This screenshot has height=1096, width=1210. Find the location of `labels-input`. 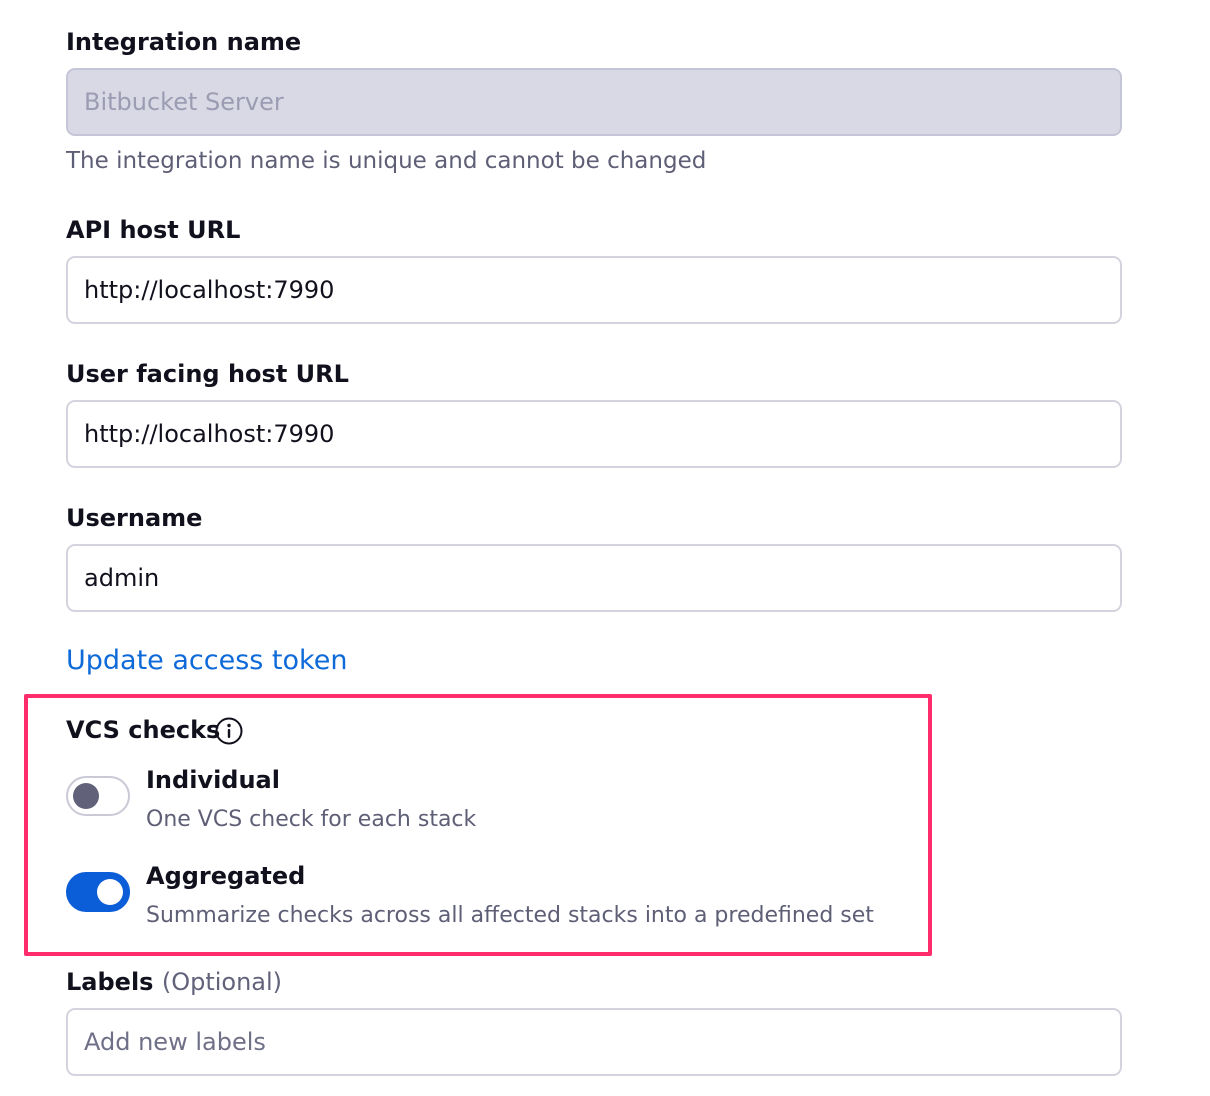

labels-input is located at coordinates (594, 1042).